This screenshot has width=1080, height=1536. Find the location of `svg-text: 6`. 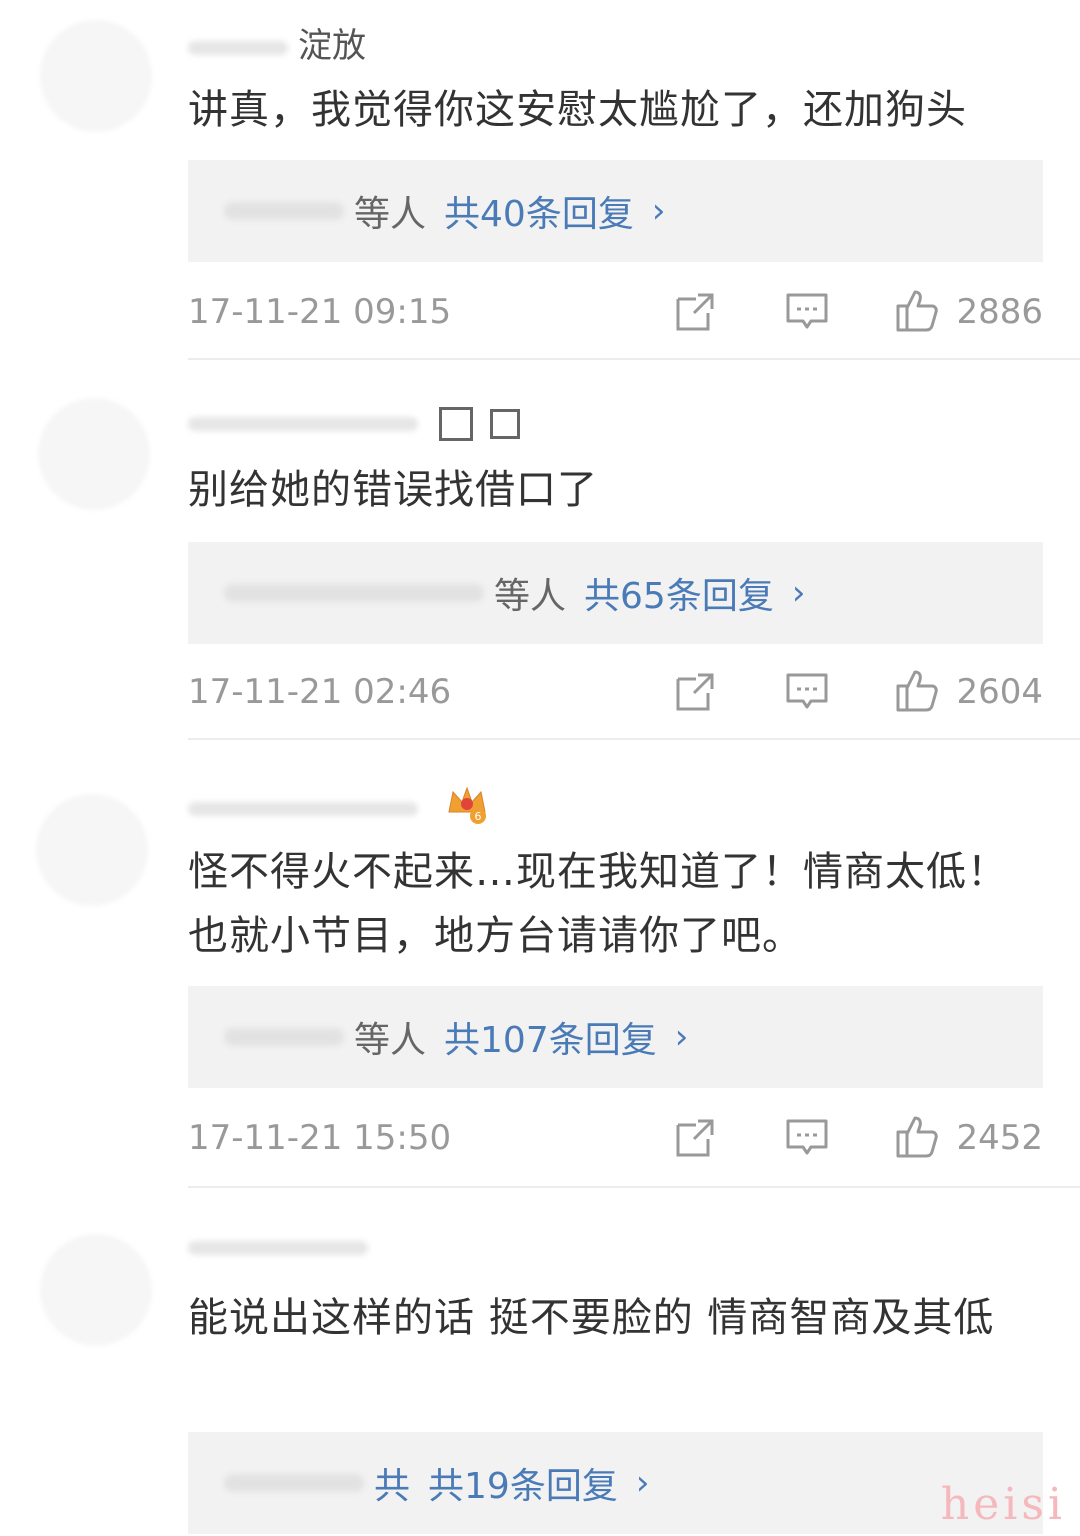

svg-text: 6 is located at coordinates (477, 816).